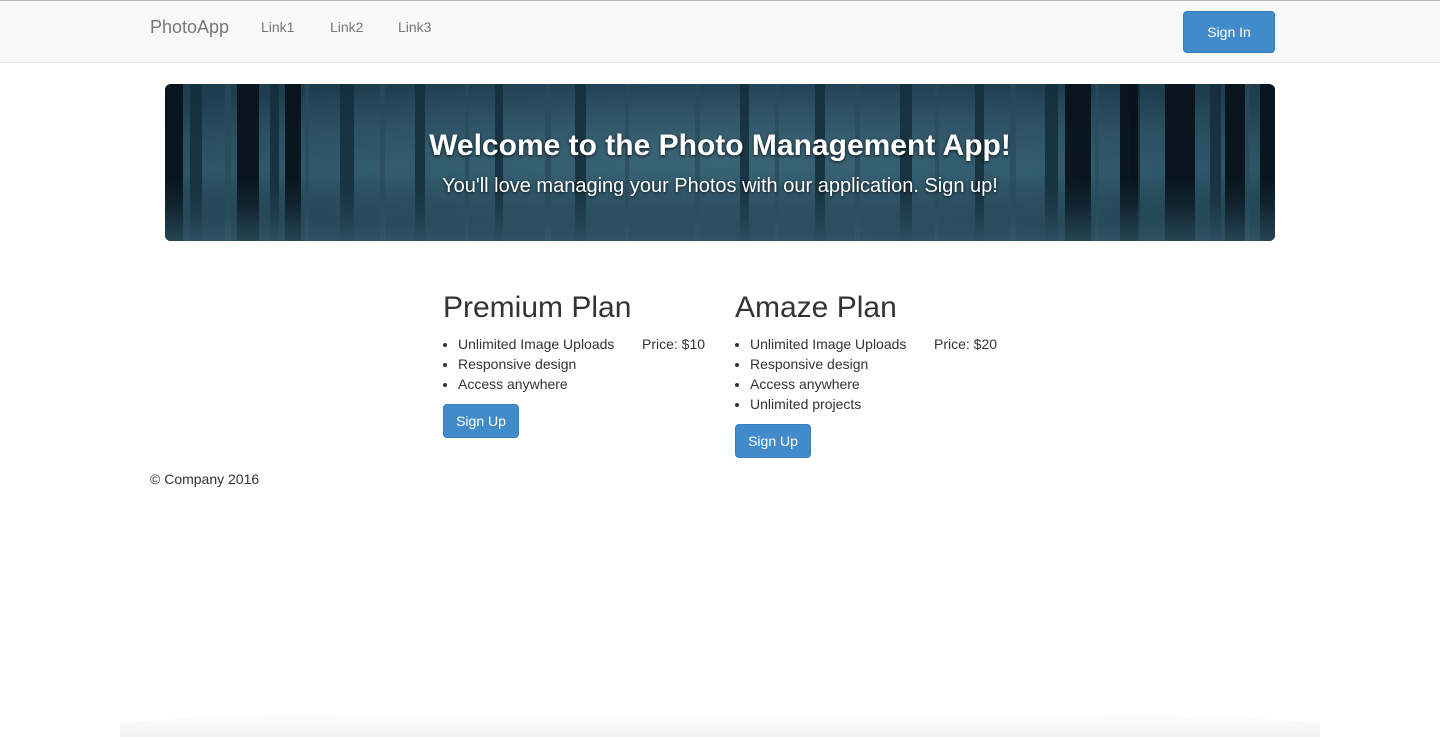 The image size is (1440, 737). What do you see at coordinates (189, 27) in the screenshot?
I see `brand-link: PhotoApp` at bounding box center [189, 27].